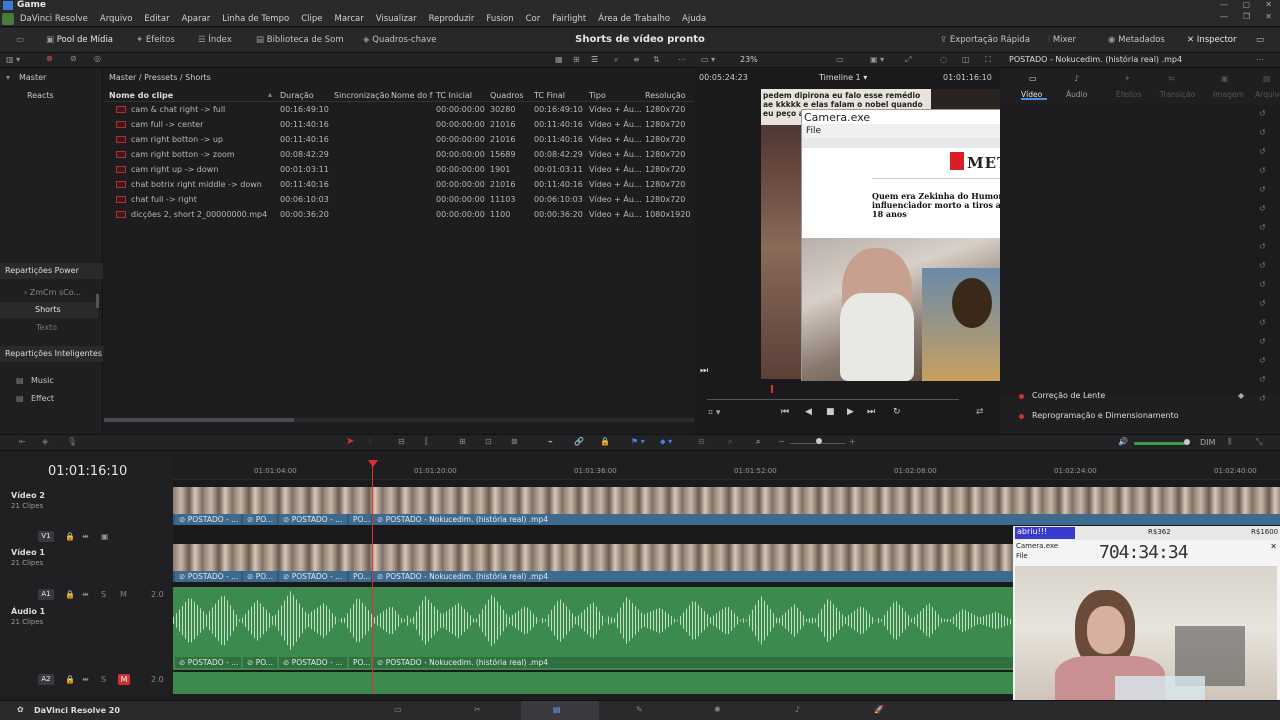 This screenshot has height=720, width=1280. Describe the element at coordinates (966, 59) in the screenshot. I see `split-view-icon: ◫` at that location.